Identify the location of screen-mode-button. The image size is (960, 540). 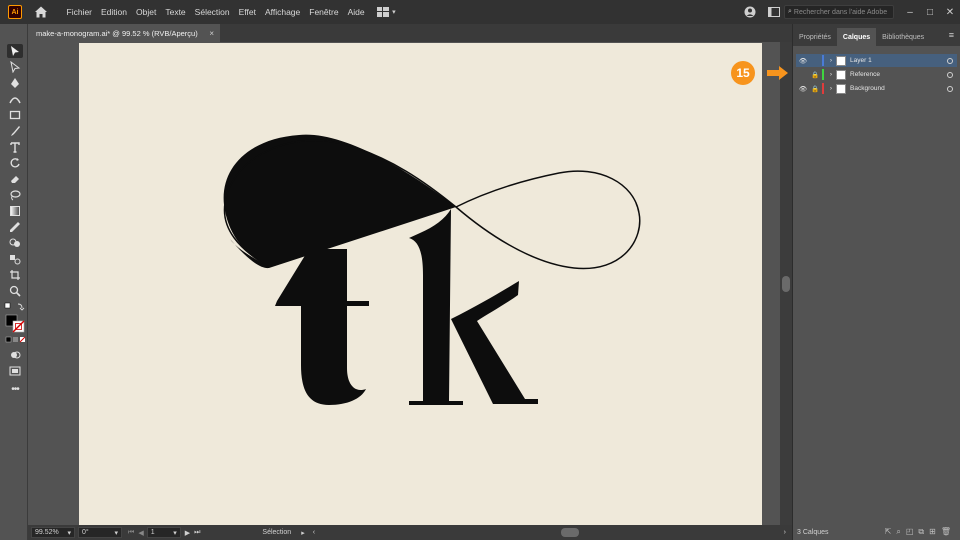
(15, 371).